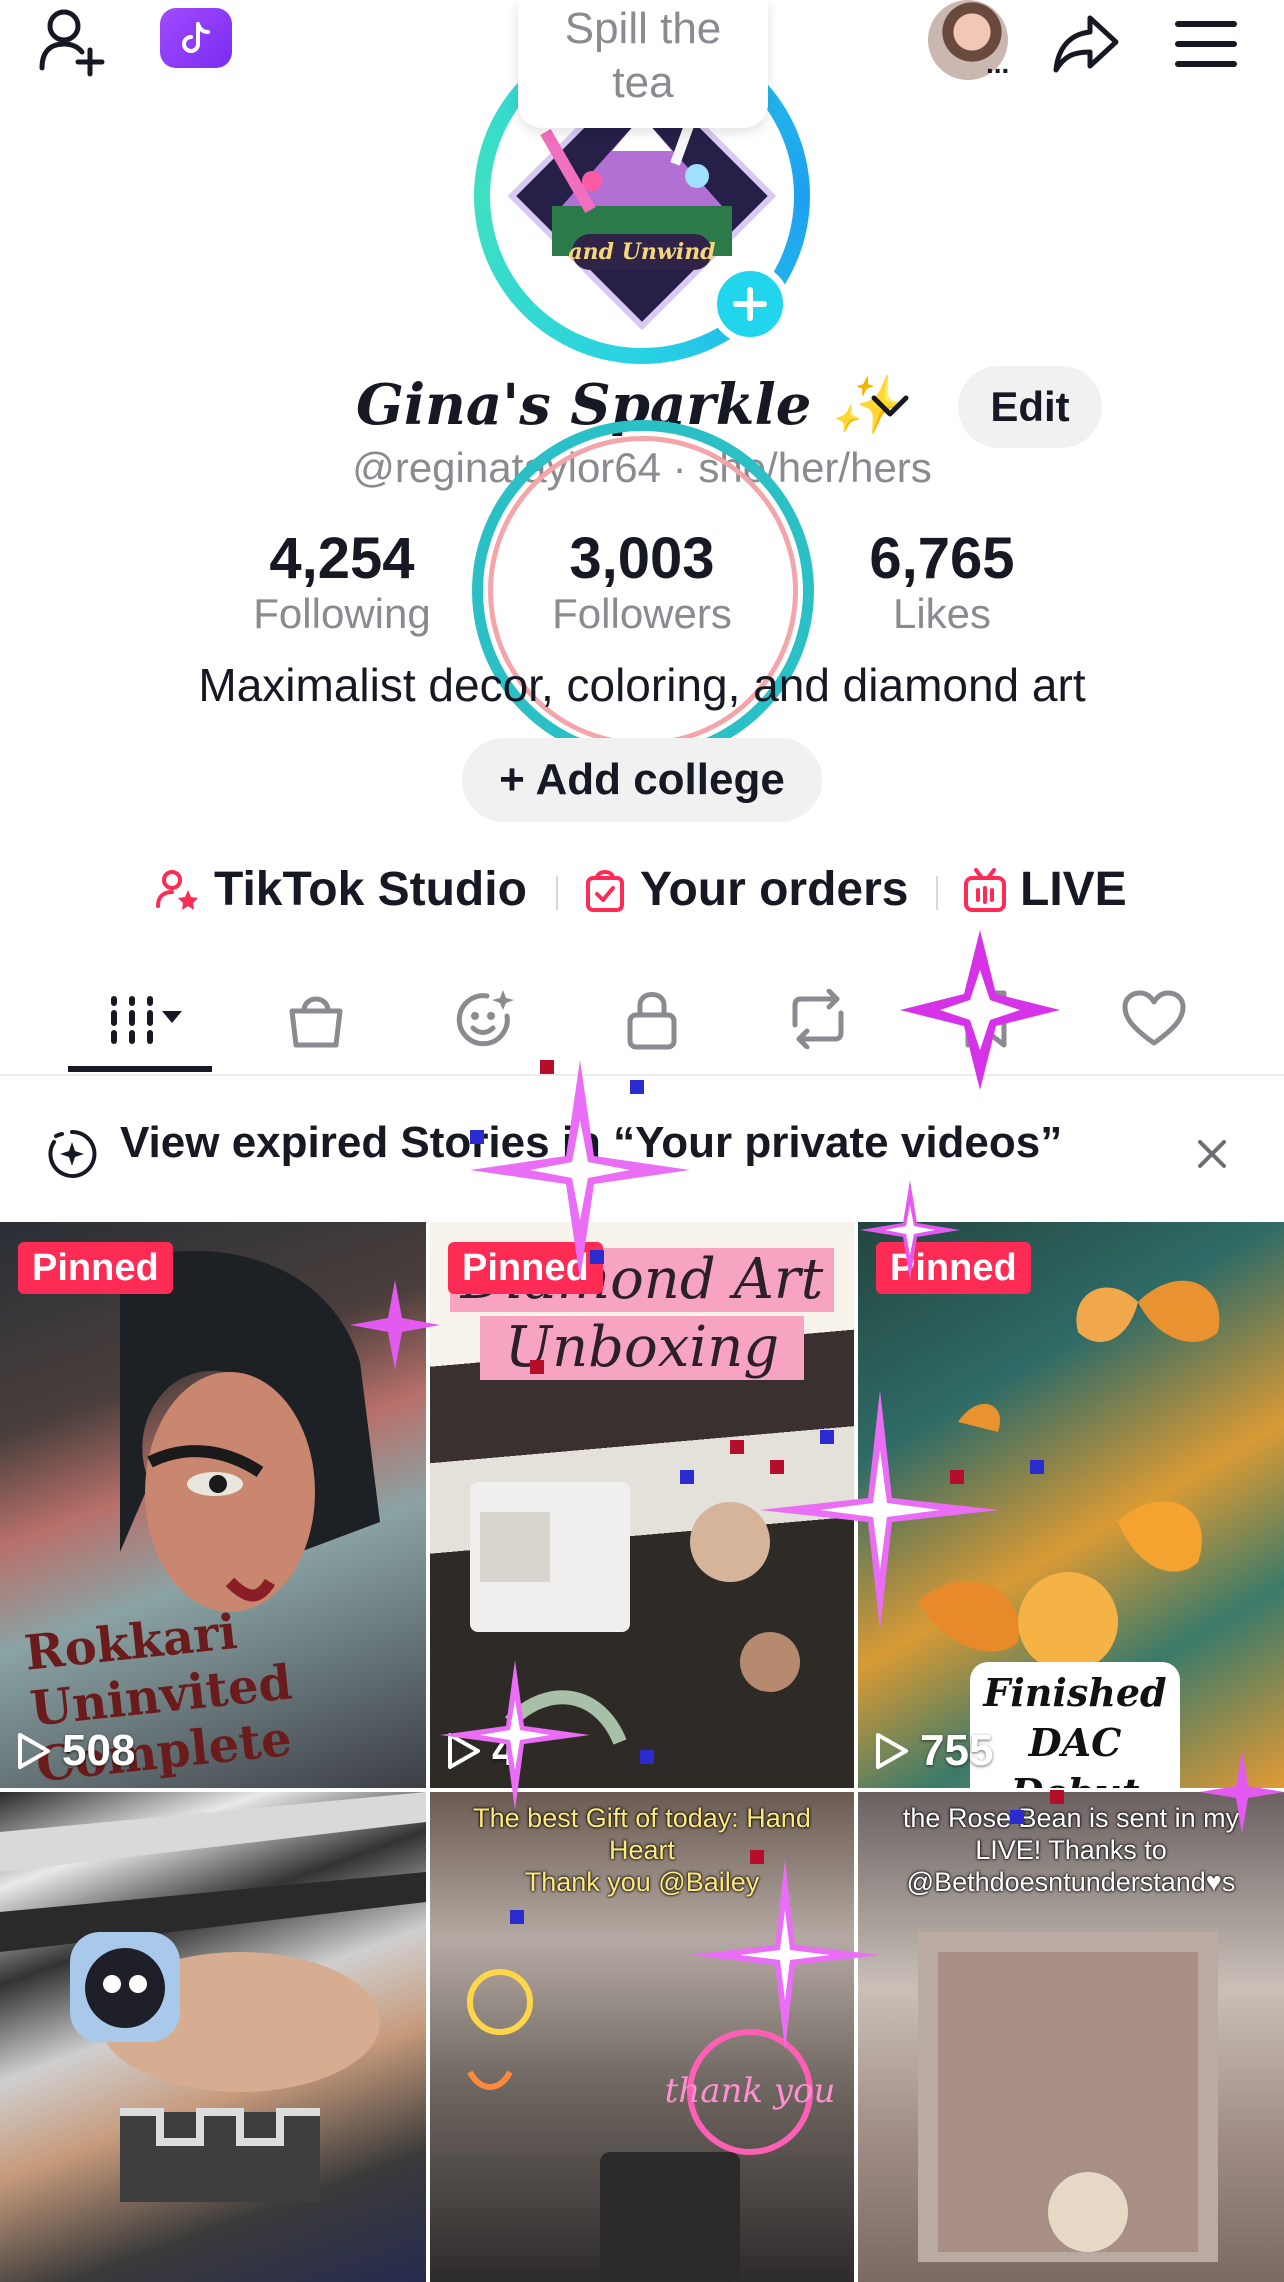  Describe the element at coordinates (342, 558) in the screenshot. I see `following-count: 4,254` at that location.